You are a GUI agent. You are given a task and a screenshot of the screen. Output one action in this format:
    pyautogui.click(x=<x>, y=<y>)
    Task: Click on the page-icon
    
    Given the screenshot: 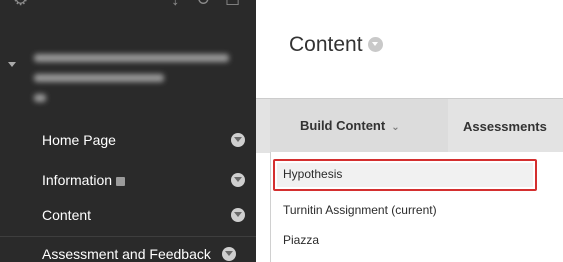 What is the action you would take?
    pyautogui.click(x=121, y=181)
    